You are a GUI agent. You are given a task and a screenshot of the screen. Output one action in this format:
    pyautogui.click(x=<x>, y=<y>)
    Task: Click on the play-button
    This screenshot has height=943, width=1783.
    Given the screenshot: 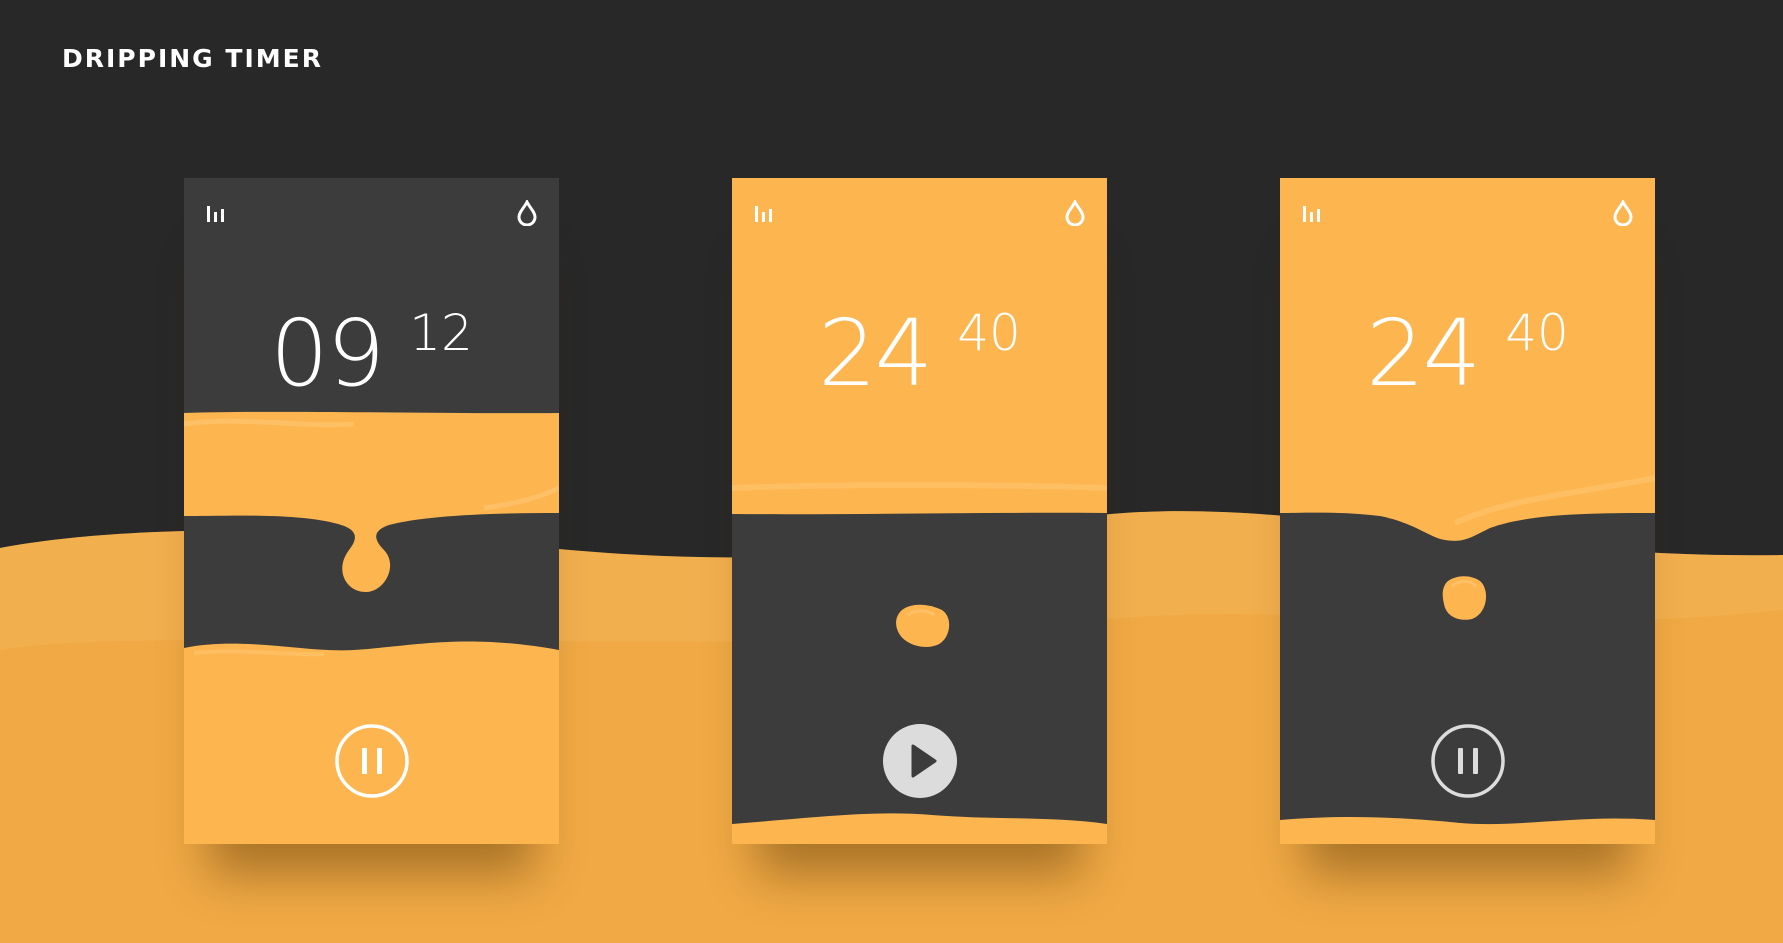 What is the action you would take?
    pyautogui.click(x=920, y=761)
    